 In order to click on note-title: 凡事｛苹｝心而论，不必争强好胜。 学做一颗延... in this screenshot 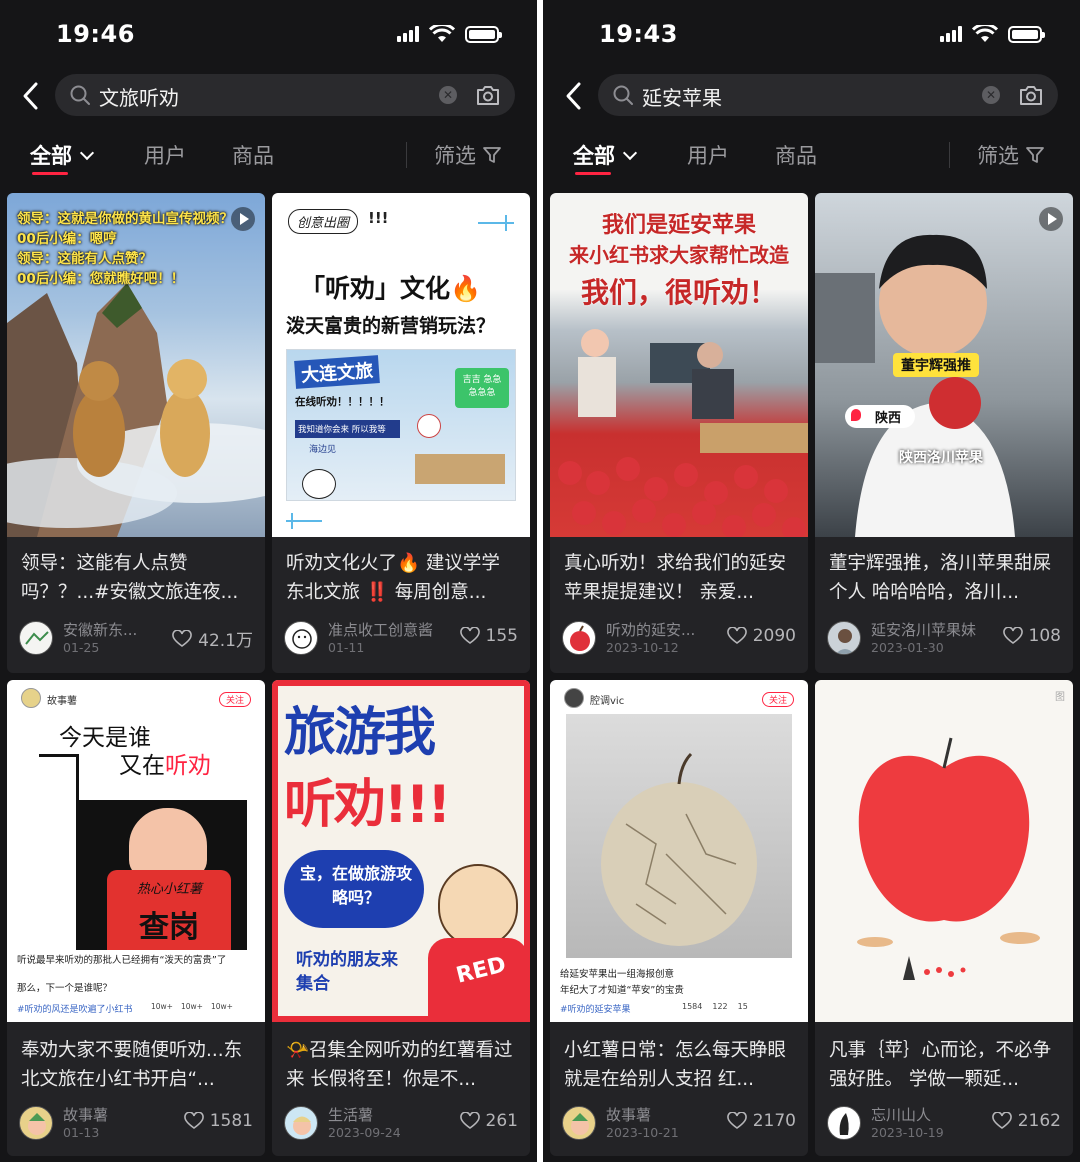, I will do `click(945, 1065)`.